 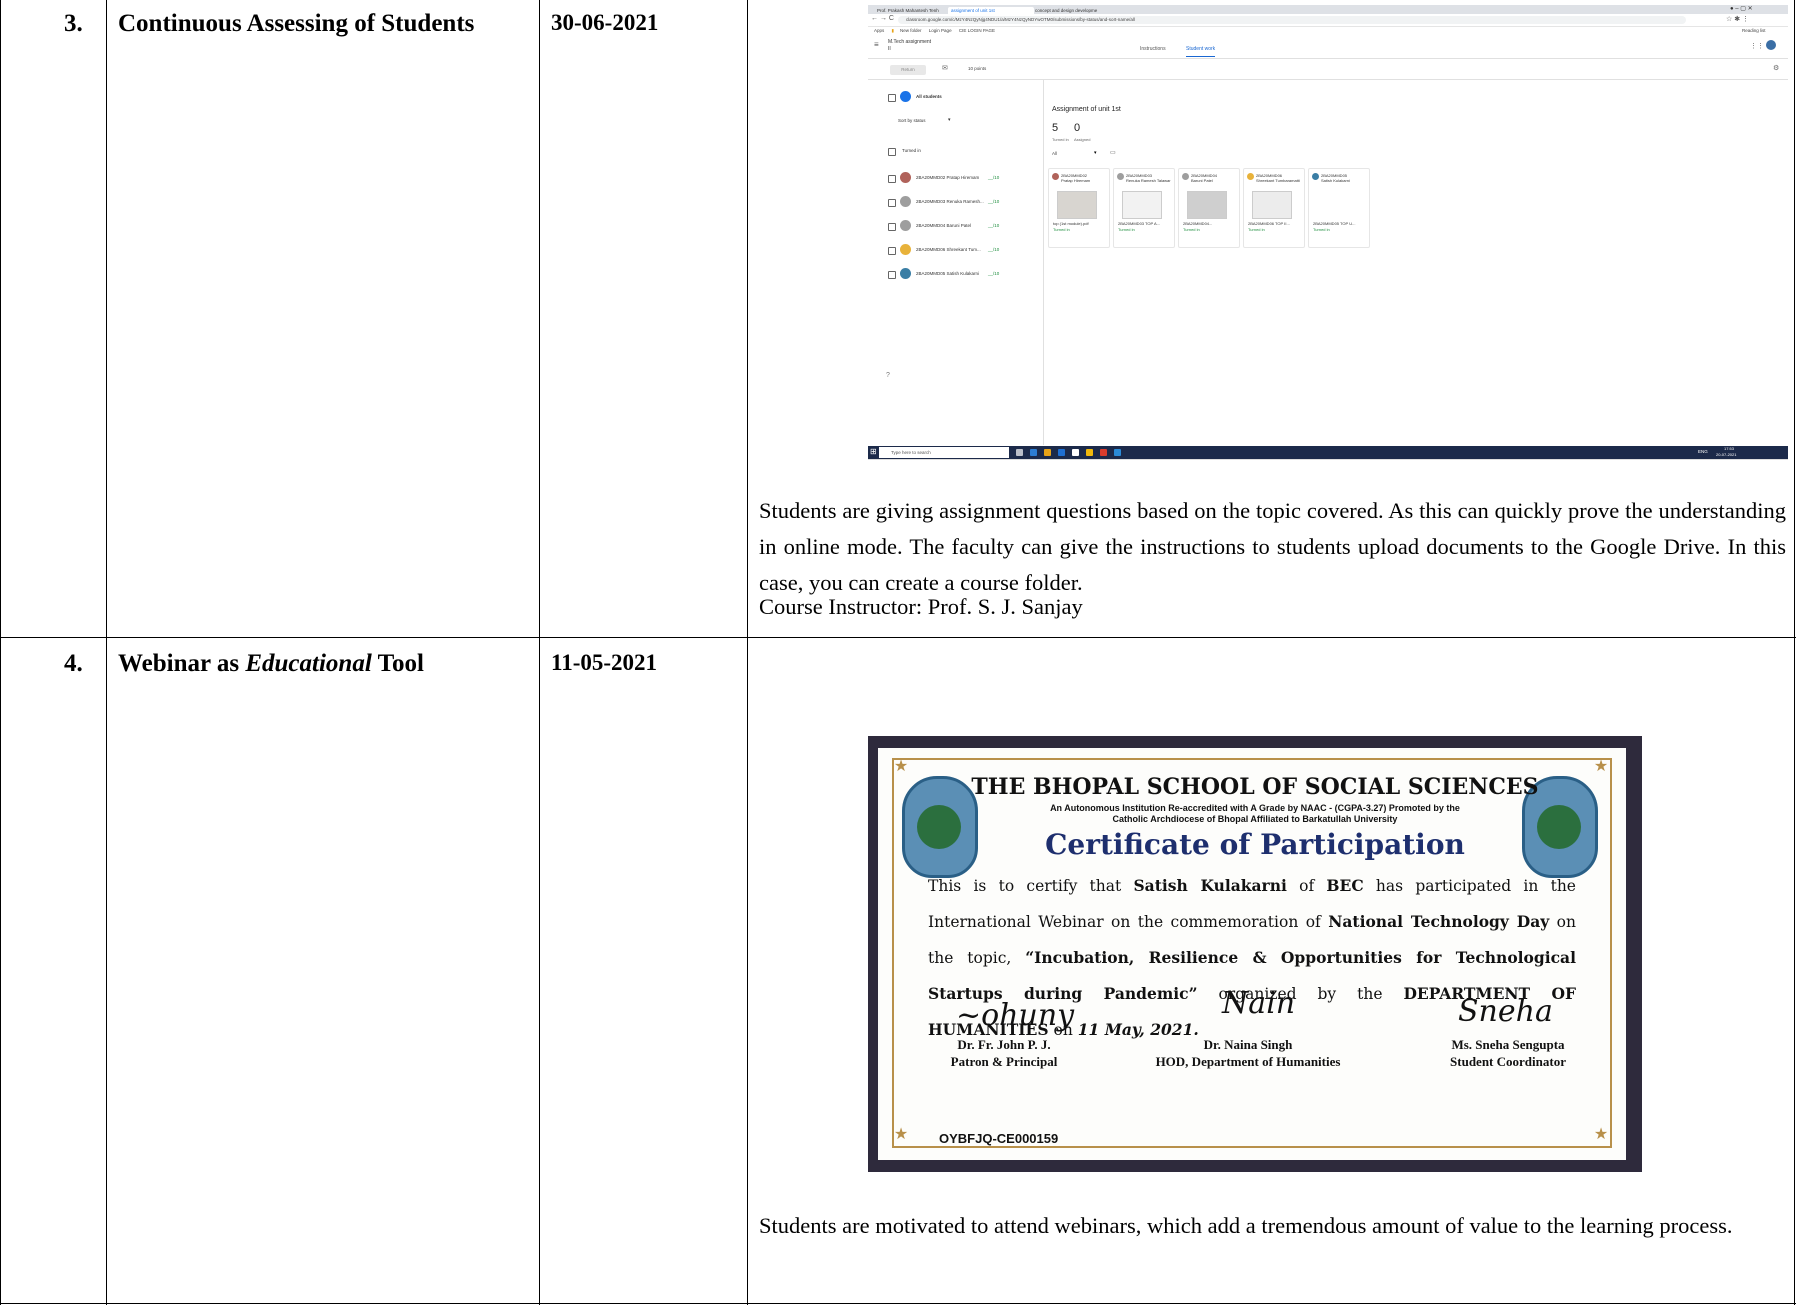 I want to click on list-item: 2BA20MMD03 Renuka Ramesh... __/10, so click(x=955, y=203).